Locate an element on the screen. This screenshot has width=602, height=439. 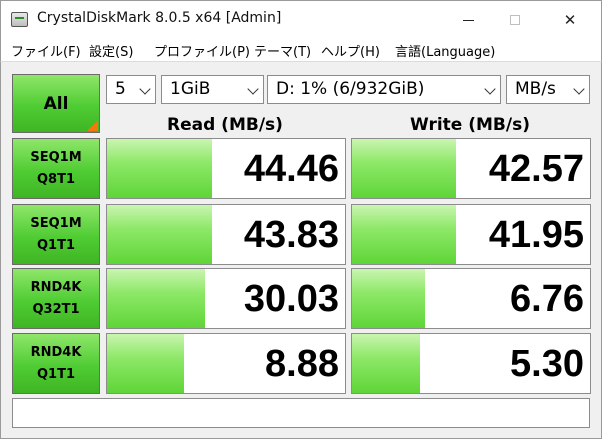
size-select: 1GiB is located at coordinates (212, 89).